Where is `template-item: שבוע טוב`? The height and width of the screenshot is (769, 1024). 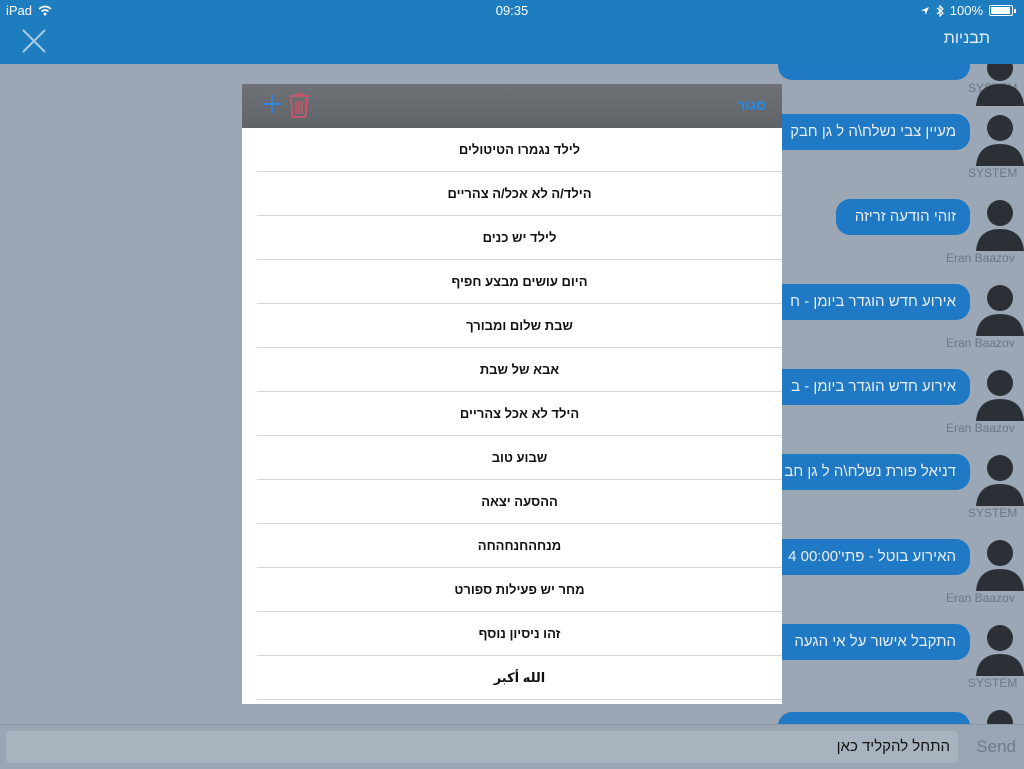
template-item: שבוע טוב is located at coordinates (519, 458).